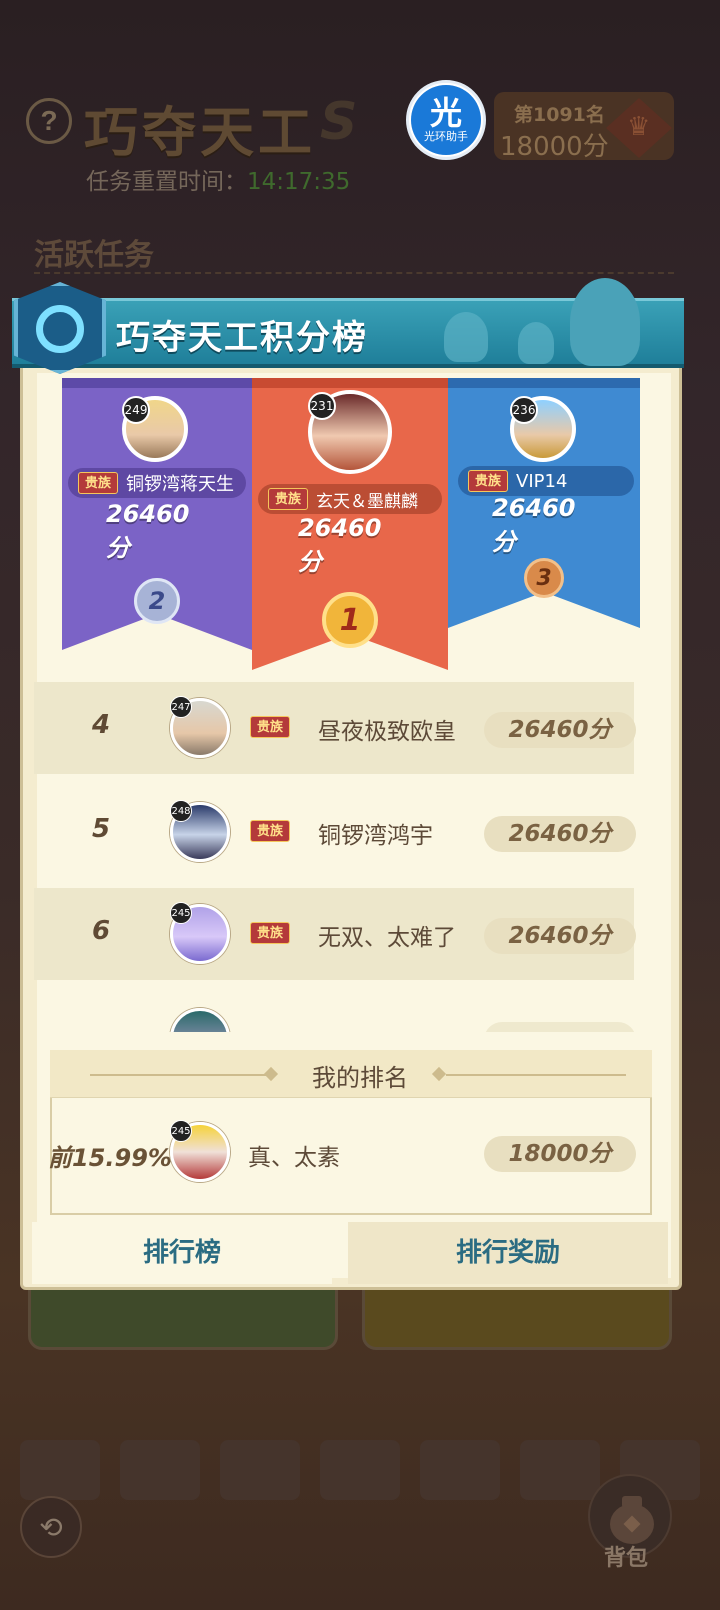 This screenshot has width=720, height=1610. What do you see at coordinates (367, 501) in the screenshot?
I see `player-name: 玄天＆墨麒麟` at bounding box center [367, 501].